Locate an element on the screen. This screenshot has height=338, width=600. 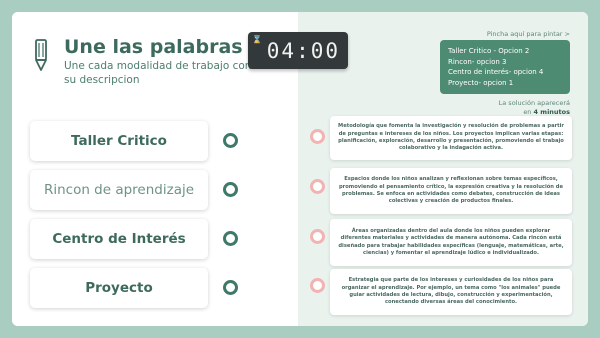
solution-note-prefix: La solución aparecerá is located at coordinates (534, 103).